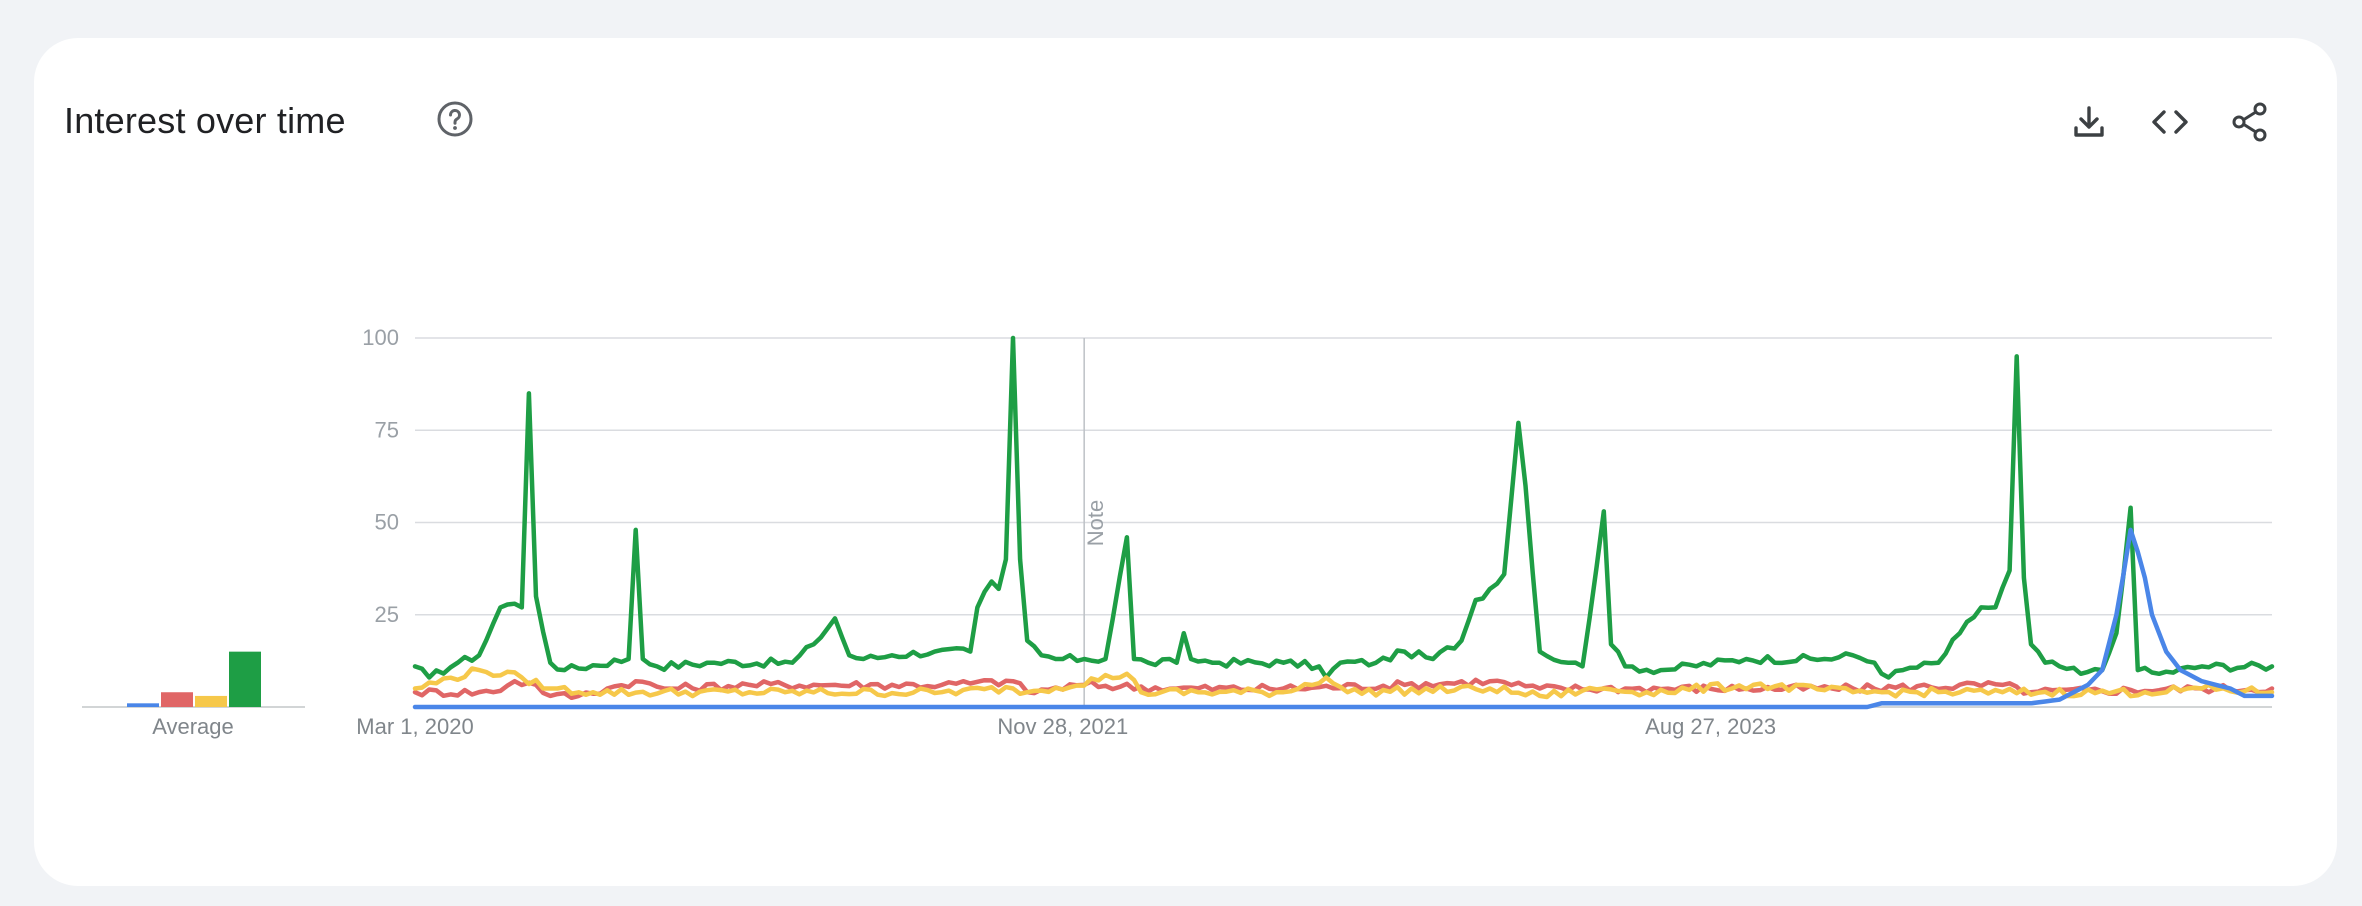  Describe the element at coordinates (387, 429) in the screenshot. I see `y-tick-label: 75` at that location.